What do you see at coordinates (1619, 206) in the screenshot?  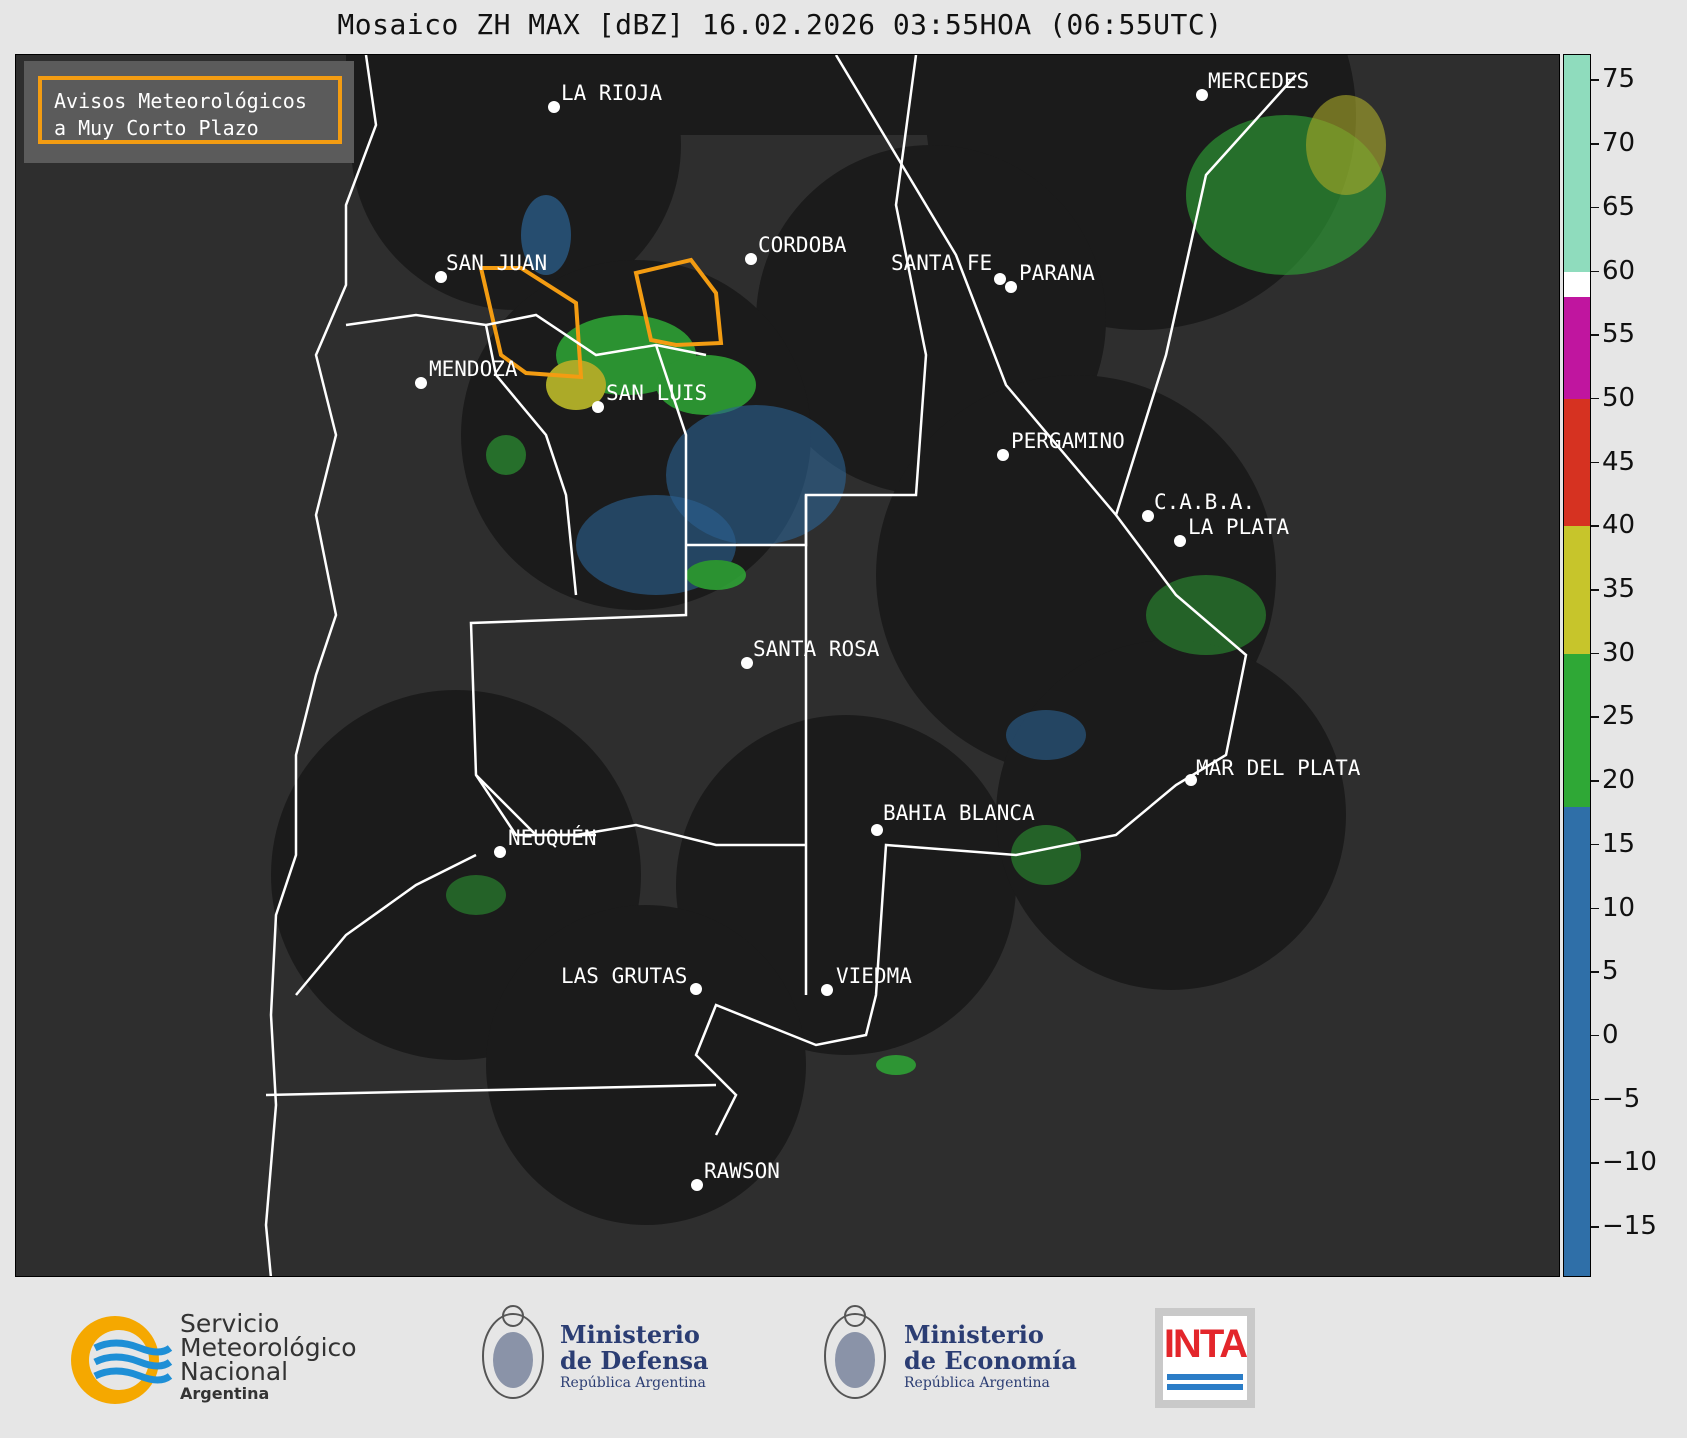 I see `colorbar-tick-label: 65` at bounding box center [1619, 206].